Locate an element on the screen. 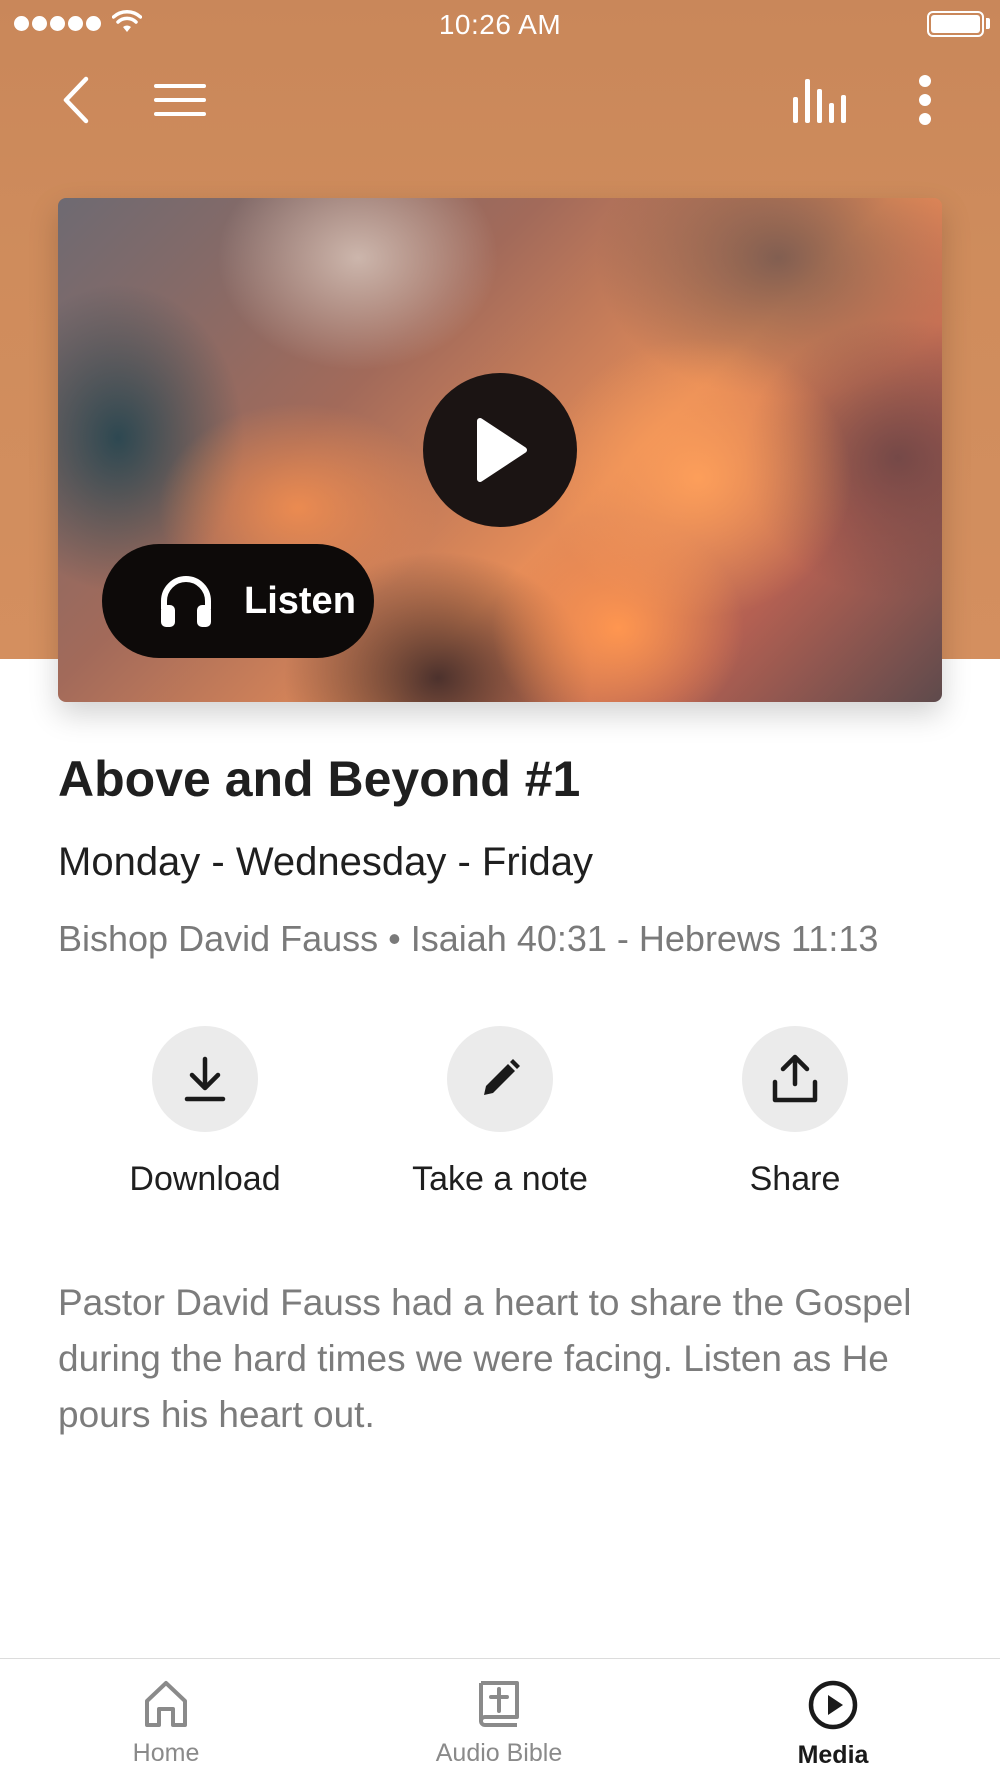 The image size is (1000, 1778). hamburger-menu-icon is located at coordinates (180, 100).